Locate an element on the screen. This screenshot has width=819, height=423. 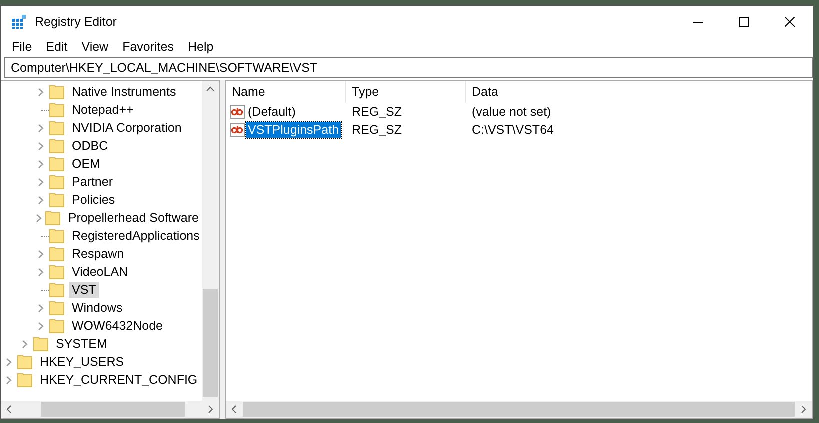
tree-item: Windows is located at coordinates (97, 308).